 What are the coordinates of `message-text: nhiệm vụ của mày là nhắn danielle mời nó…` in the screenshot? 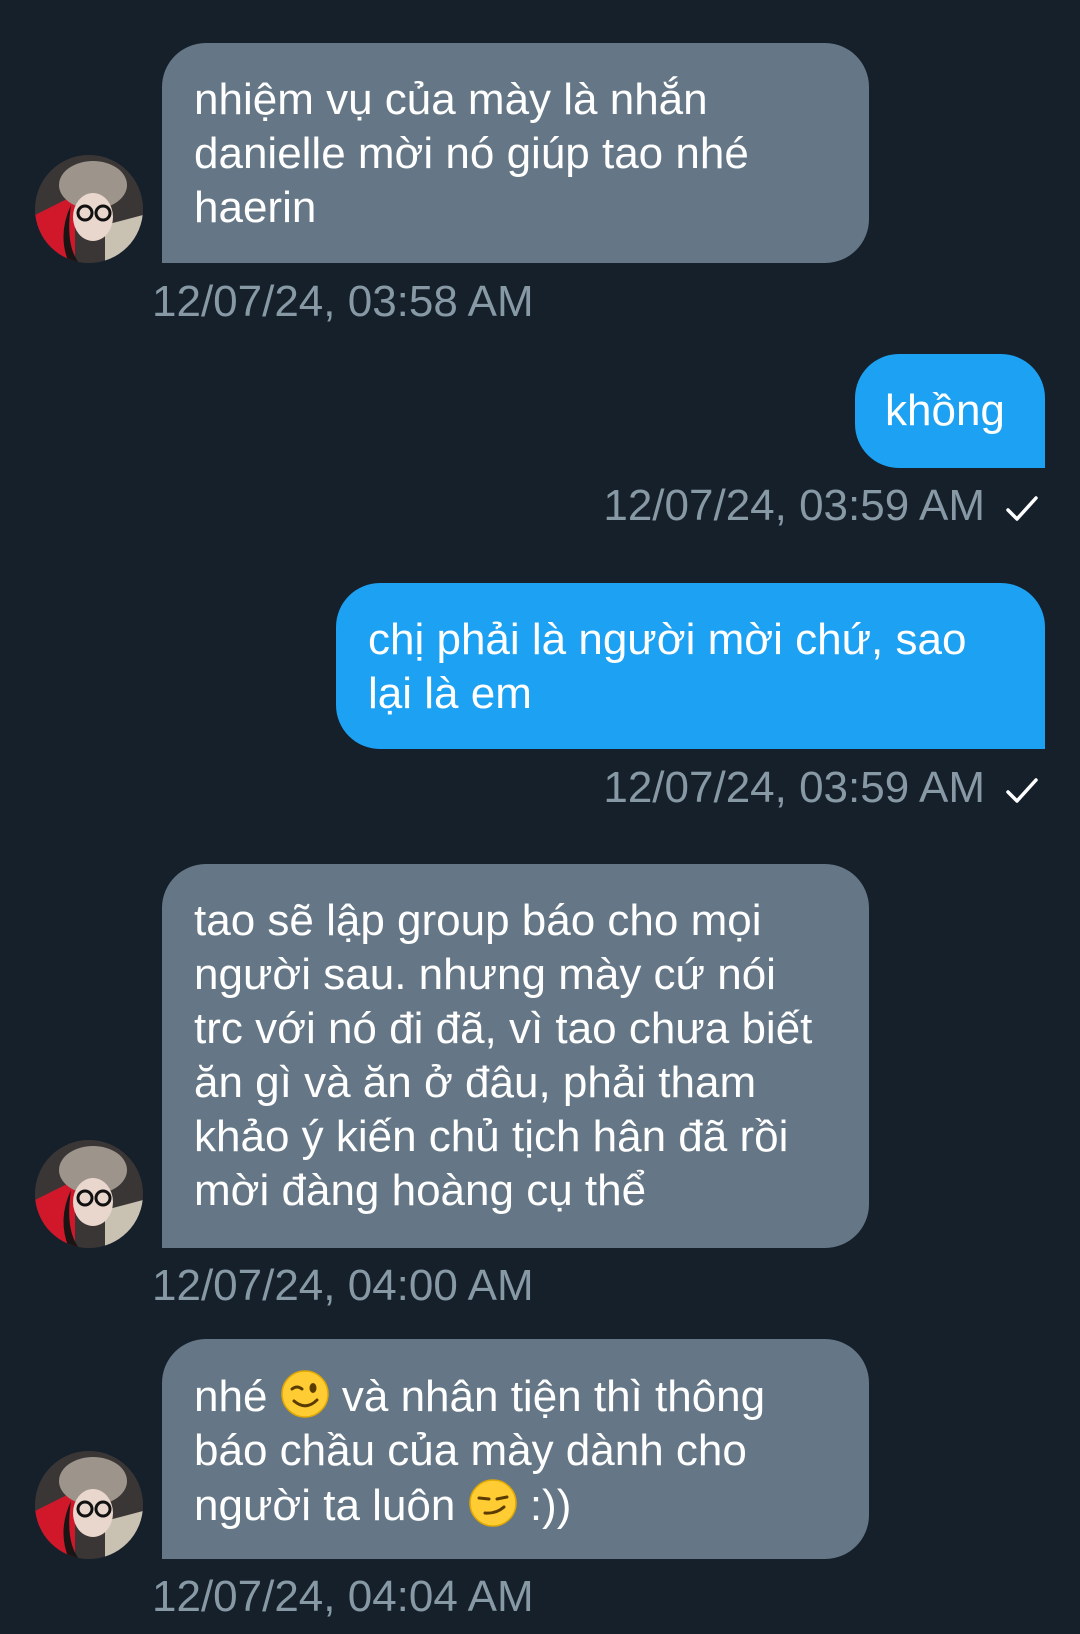 It's located at (471, 153).